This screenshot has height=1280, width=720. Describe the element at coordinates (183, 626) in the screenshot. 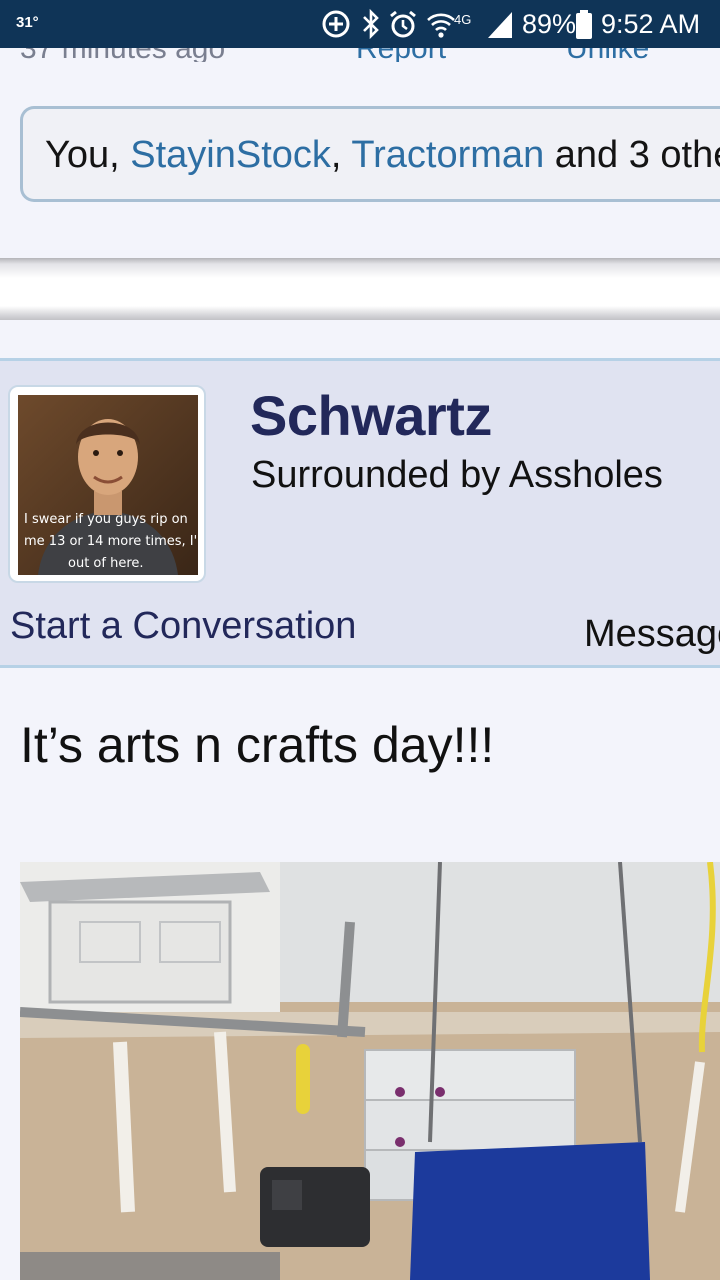

I see `start-conversation-link: Start a Conversation` at that location.